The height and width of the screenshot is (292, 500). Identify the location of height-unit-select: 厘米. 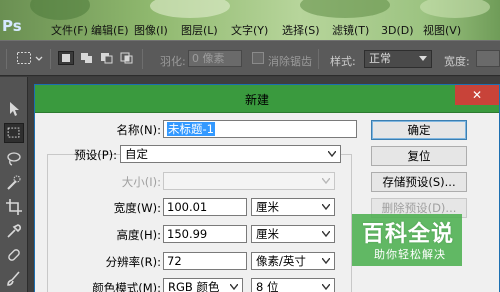
(293, 234).